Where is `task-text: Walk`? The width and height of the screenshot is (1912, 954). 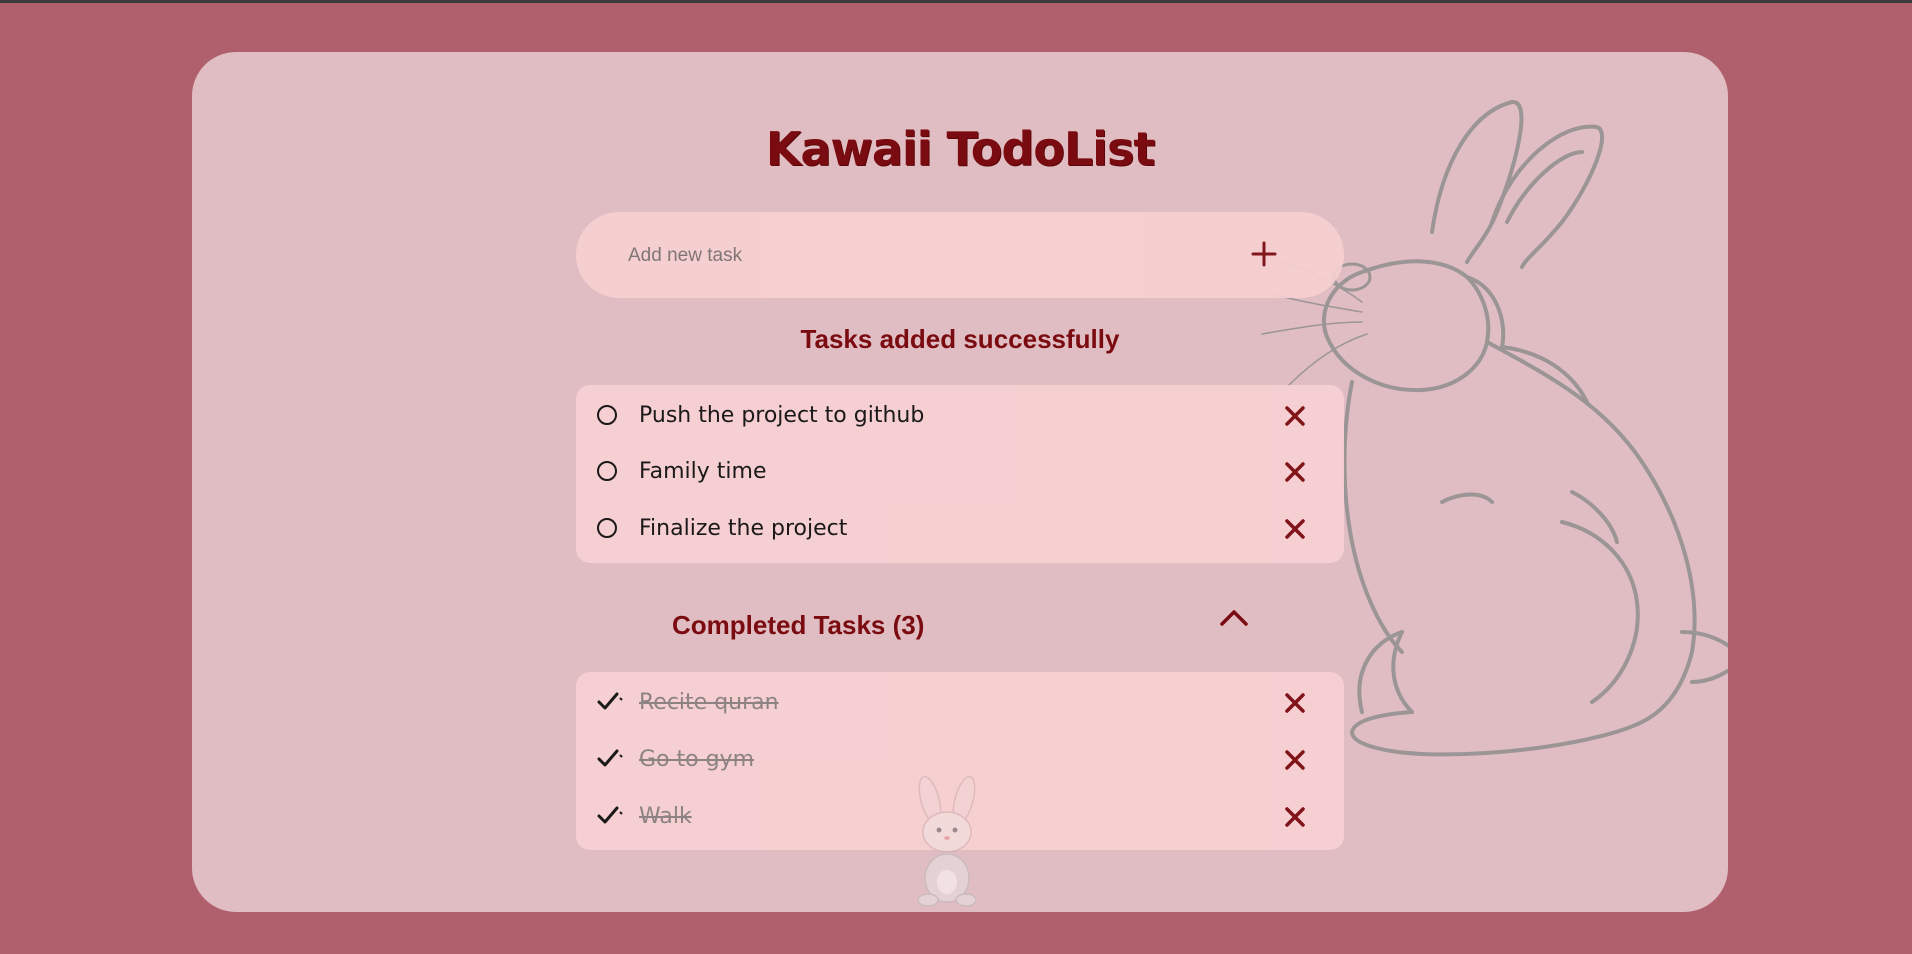
task-text: Walk is located at coordinates (665, 816).